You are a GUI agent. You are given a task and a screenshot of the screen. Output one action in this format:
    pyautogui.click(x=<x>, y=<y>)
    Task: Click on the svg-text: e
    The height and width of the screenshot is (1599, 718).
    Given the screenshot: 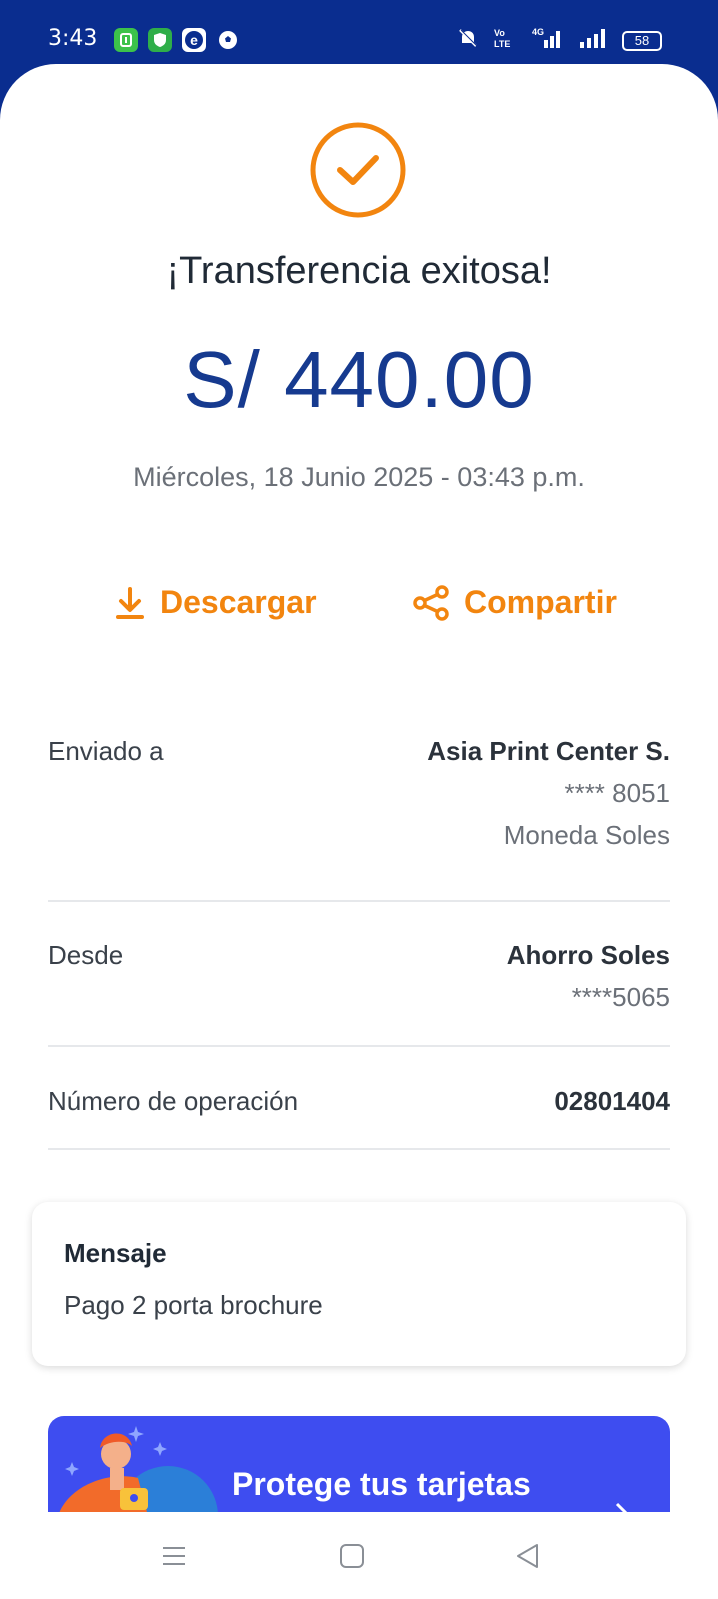 What is the action you would take?
    pyautogui.click(x=194, y=40)
    